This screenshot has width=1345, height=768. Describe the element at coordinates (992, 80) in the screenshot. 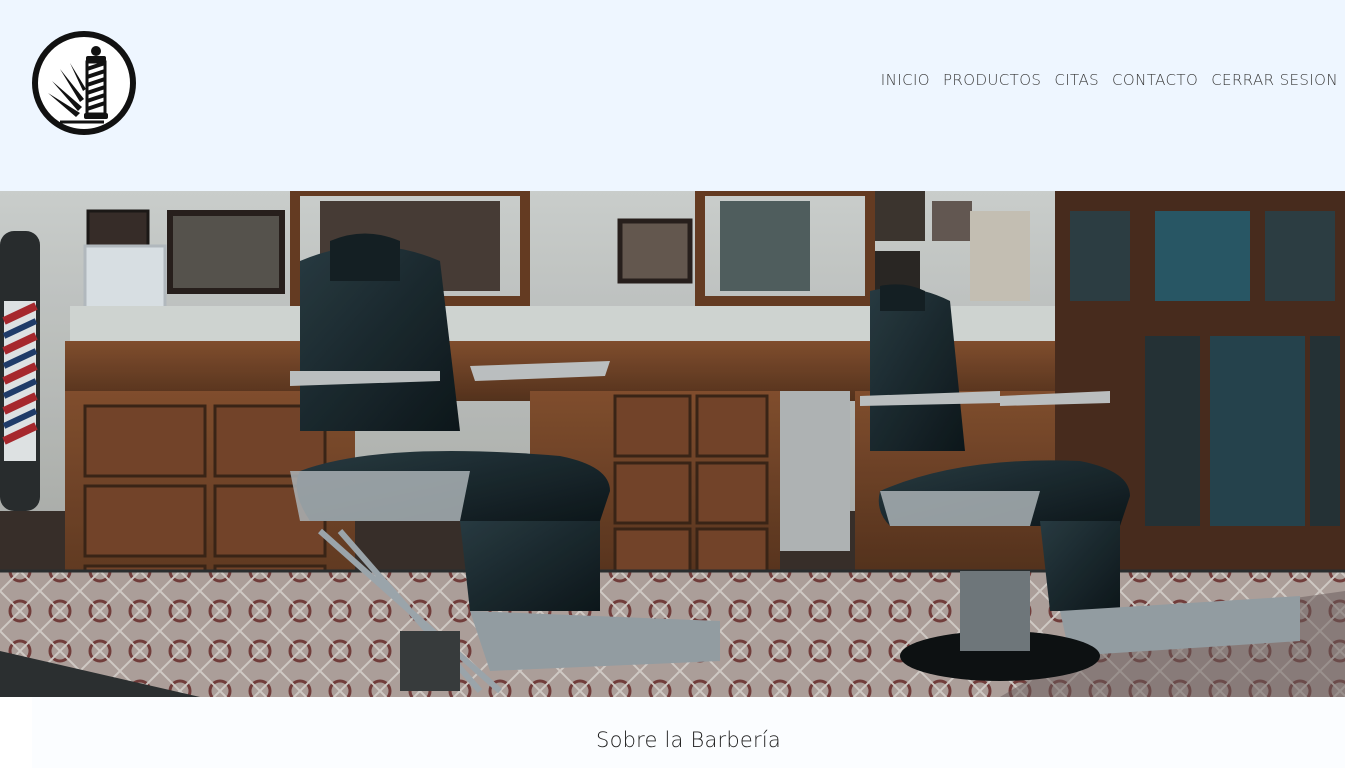

I see `nav-productos: PRODUCTOS` at that location.